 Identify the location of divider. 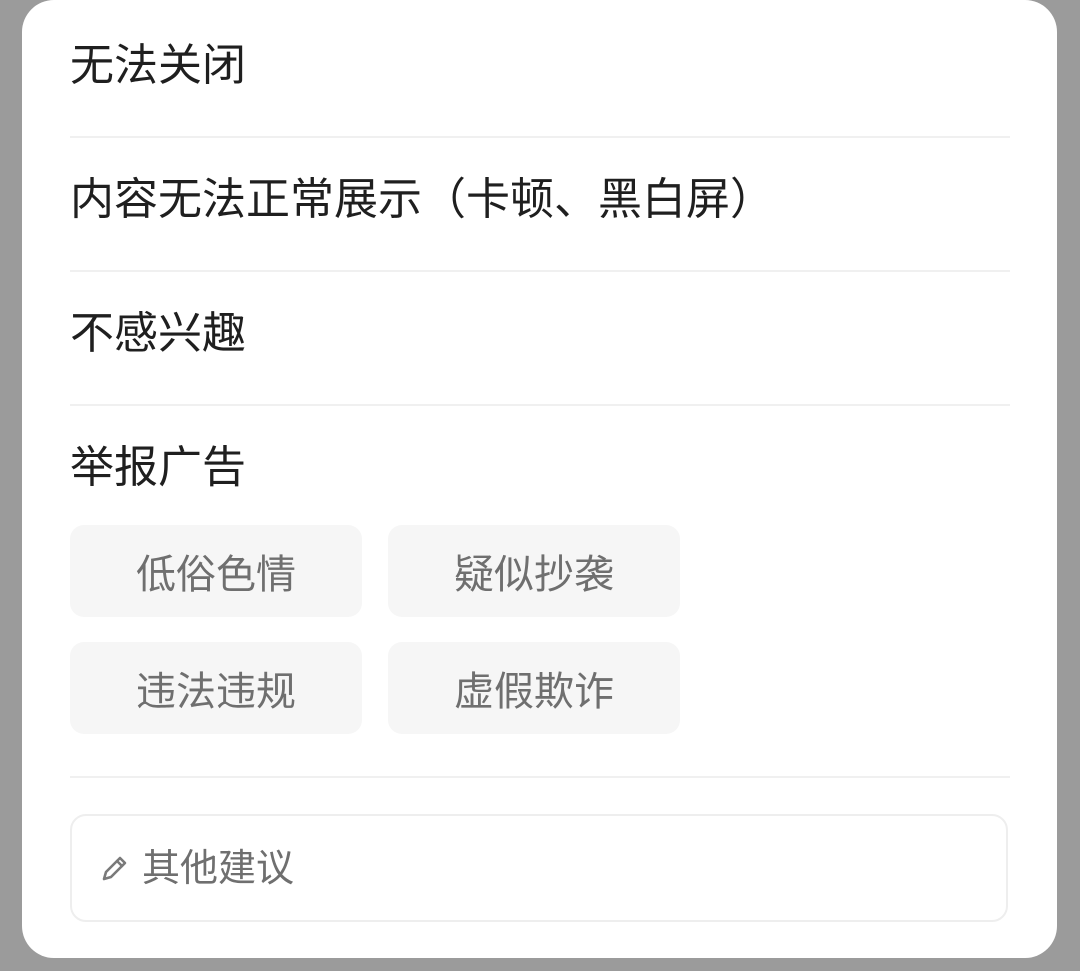
(540, 777).